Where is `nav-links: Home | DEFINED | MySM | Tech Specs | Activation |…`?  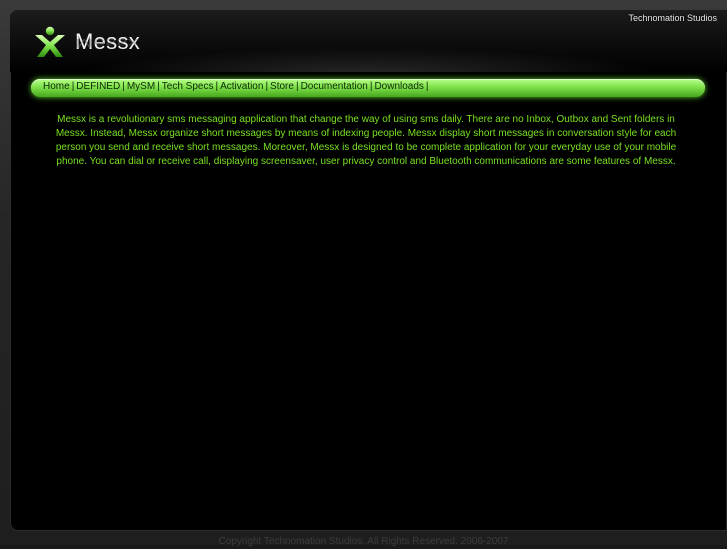 nav-links: Home | DEFINED | MySM | Tech Specs | Activation |… is located at coordinates (237, 88).